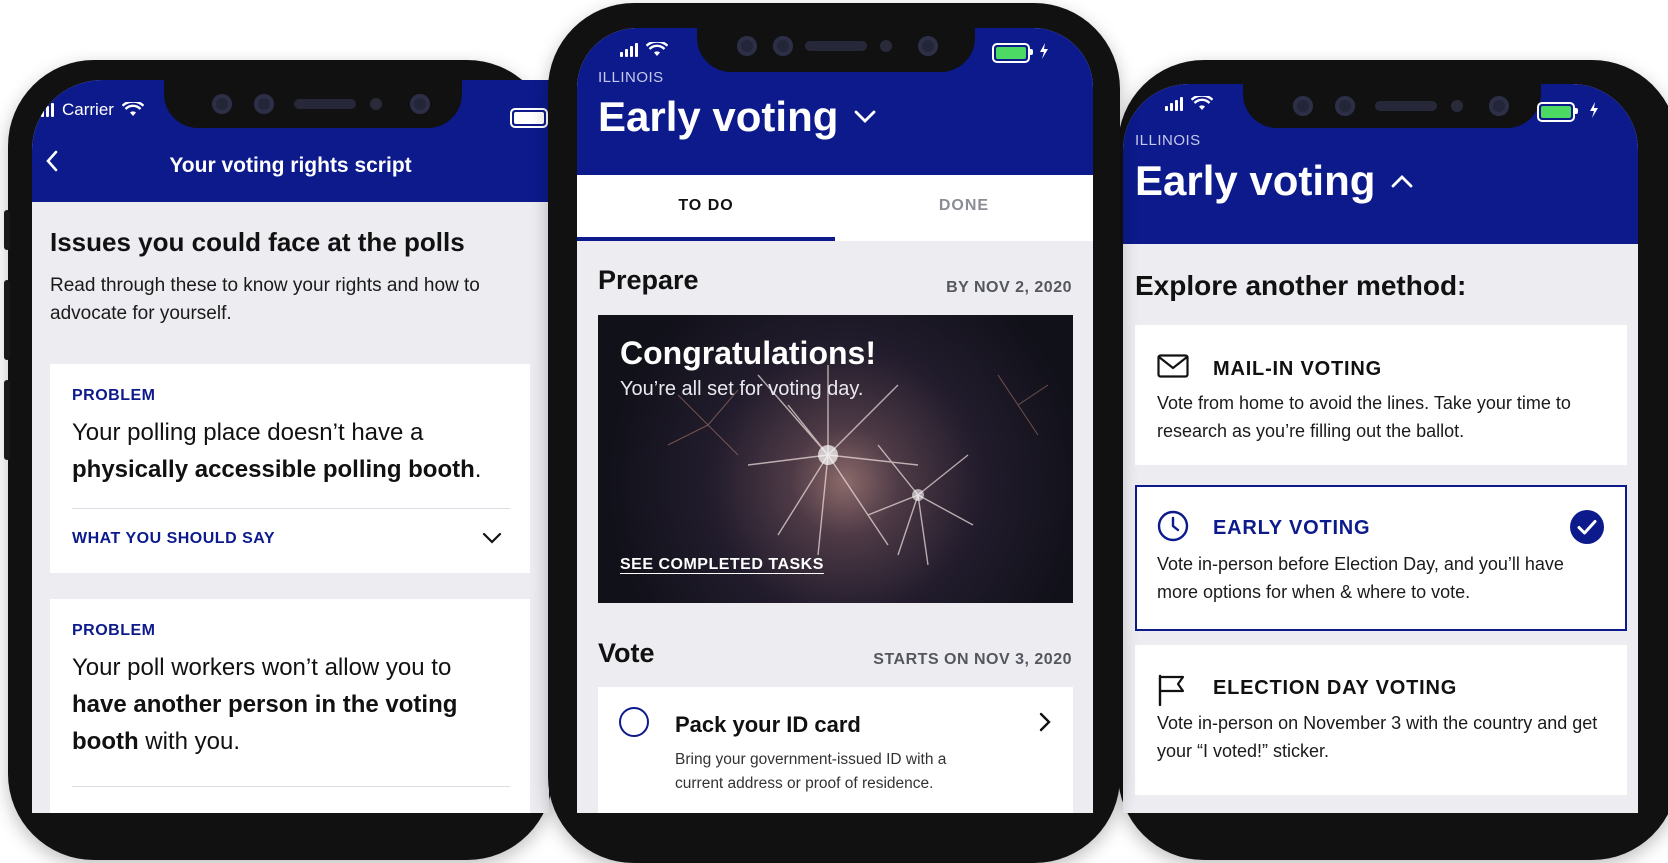 This screenshot has width=1668, height=863. I want to click on task-title: Pack your ID card, so click(768, 724).